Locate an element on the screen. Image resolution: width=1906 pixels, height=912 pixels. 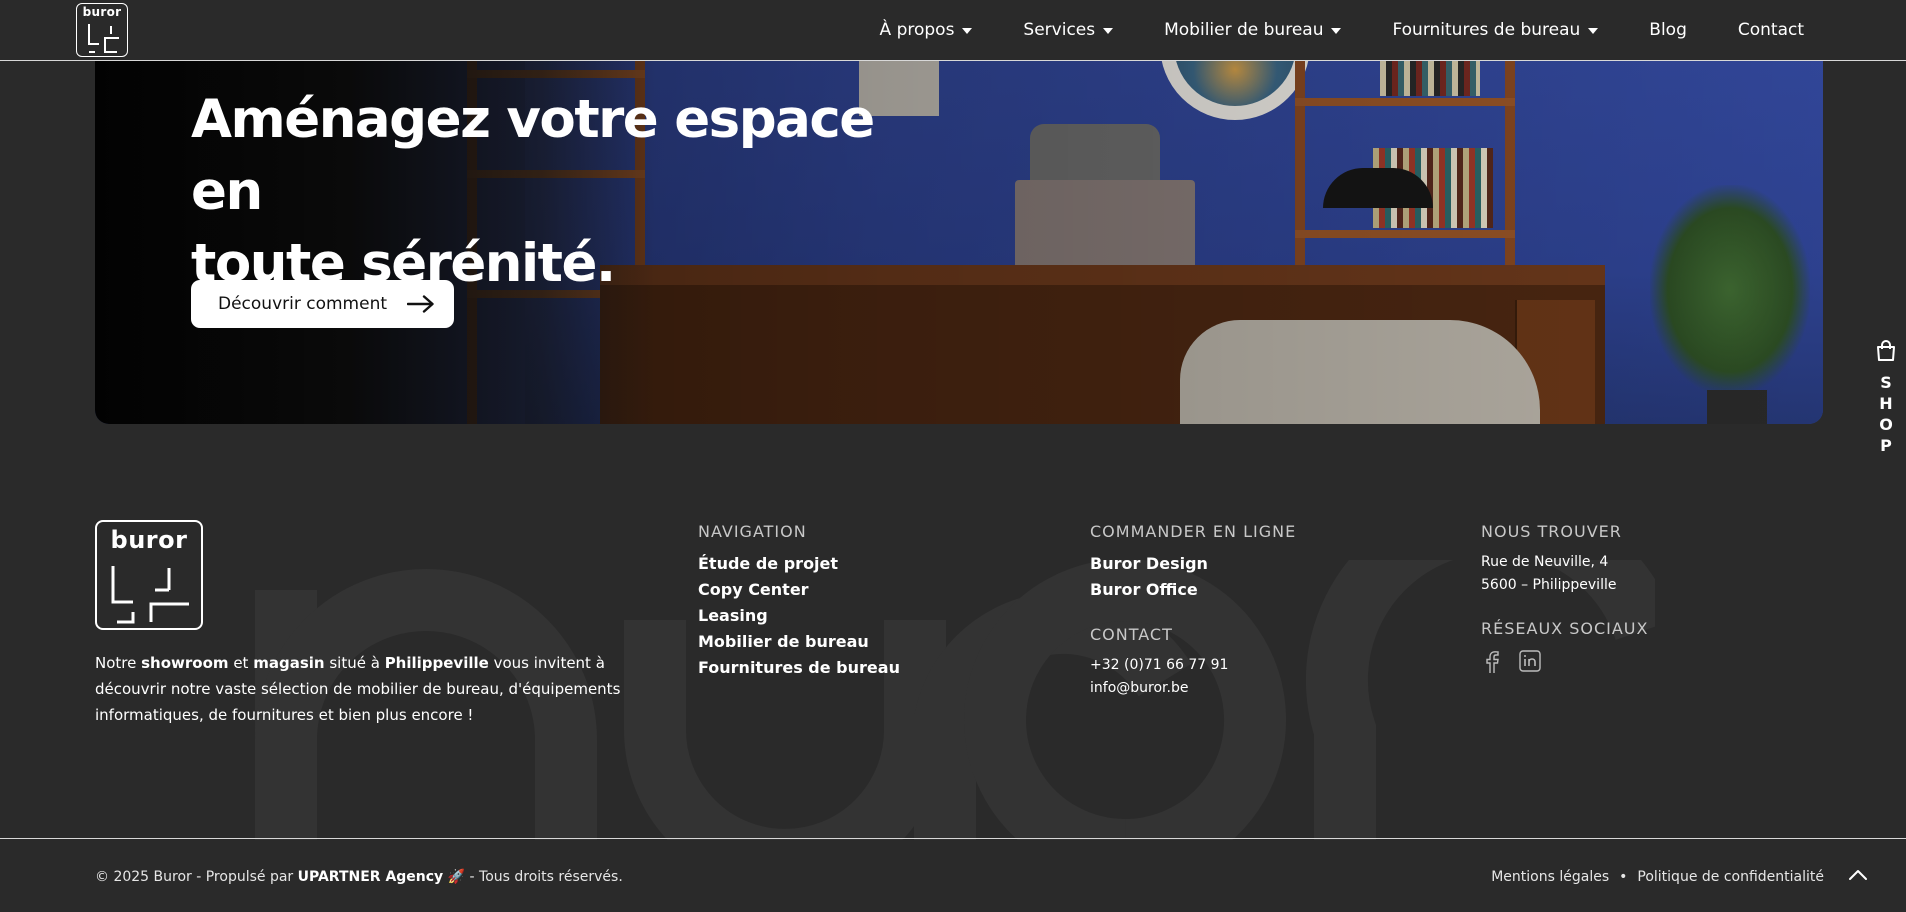
discover-button-label: Découvrir comment is located at coordinates (303, 304).